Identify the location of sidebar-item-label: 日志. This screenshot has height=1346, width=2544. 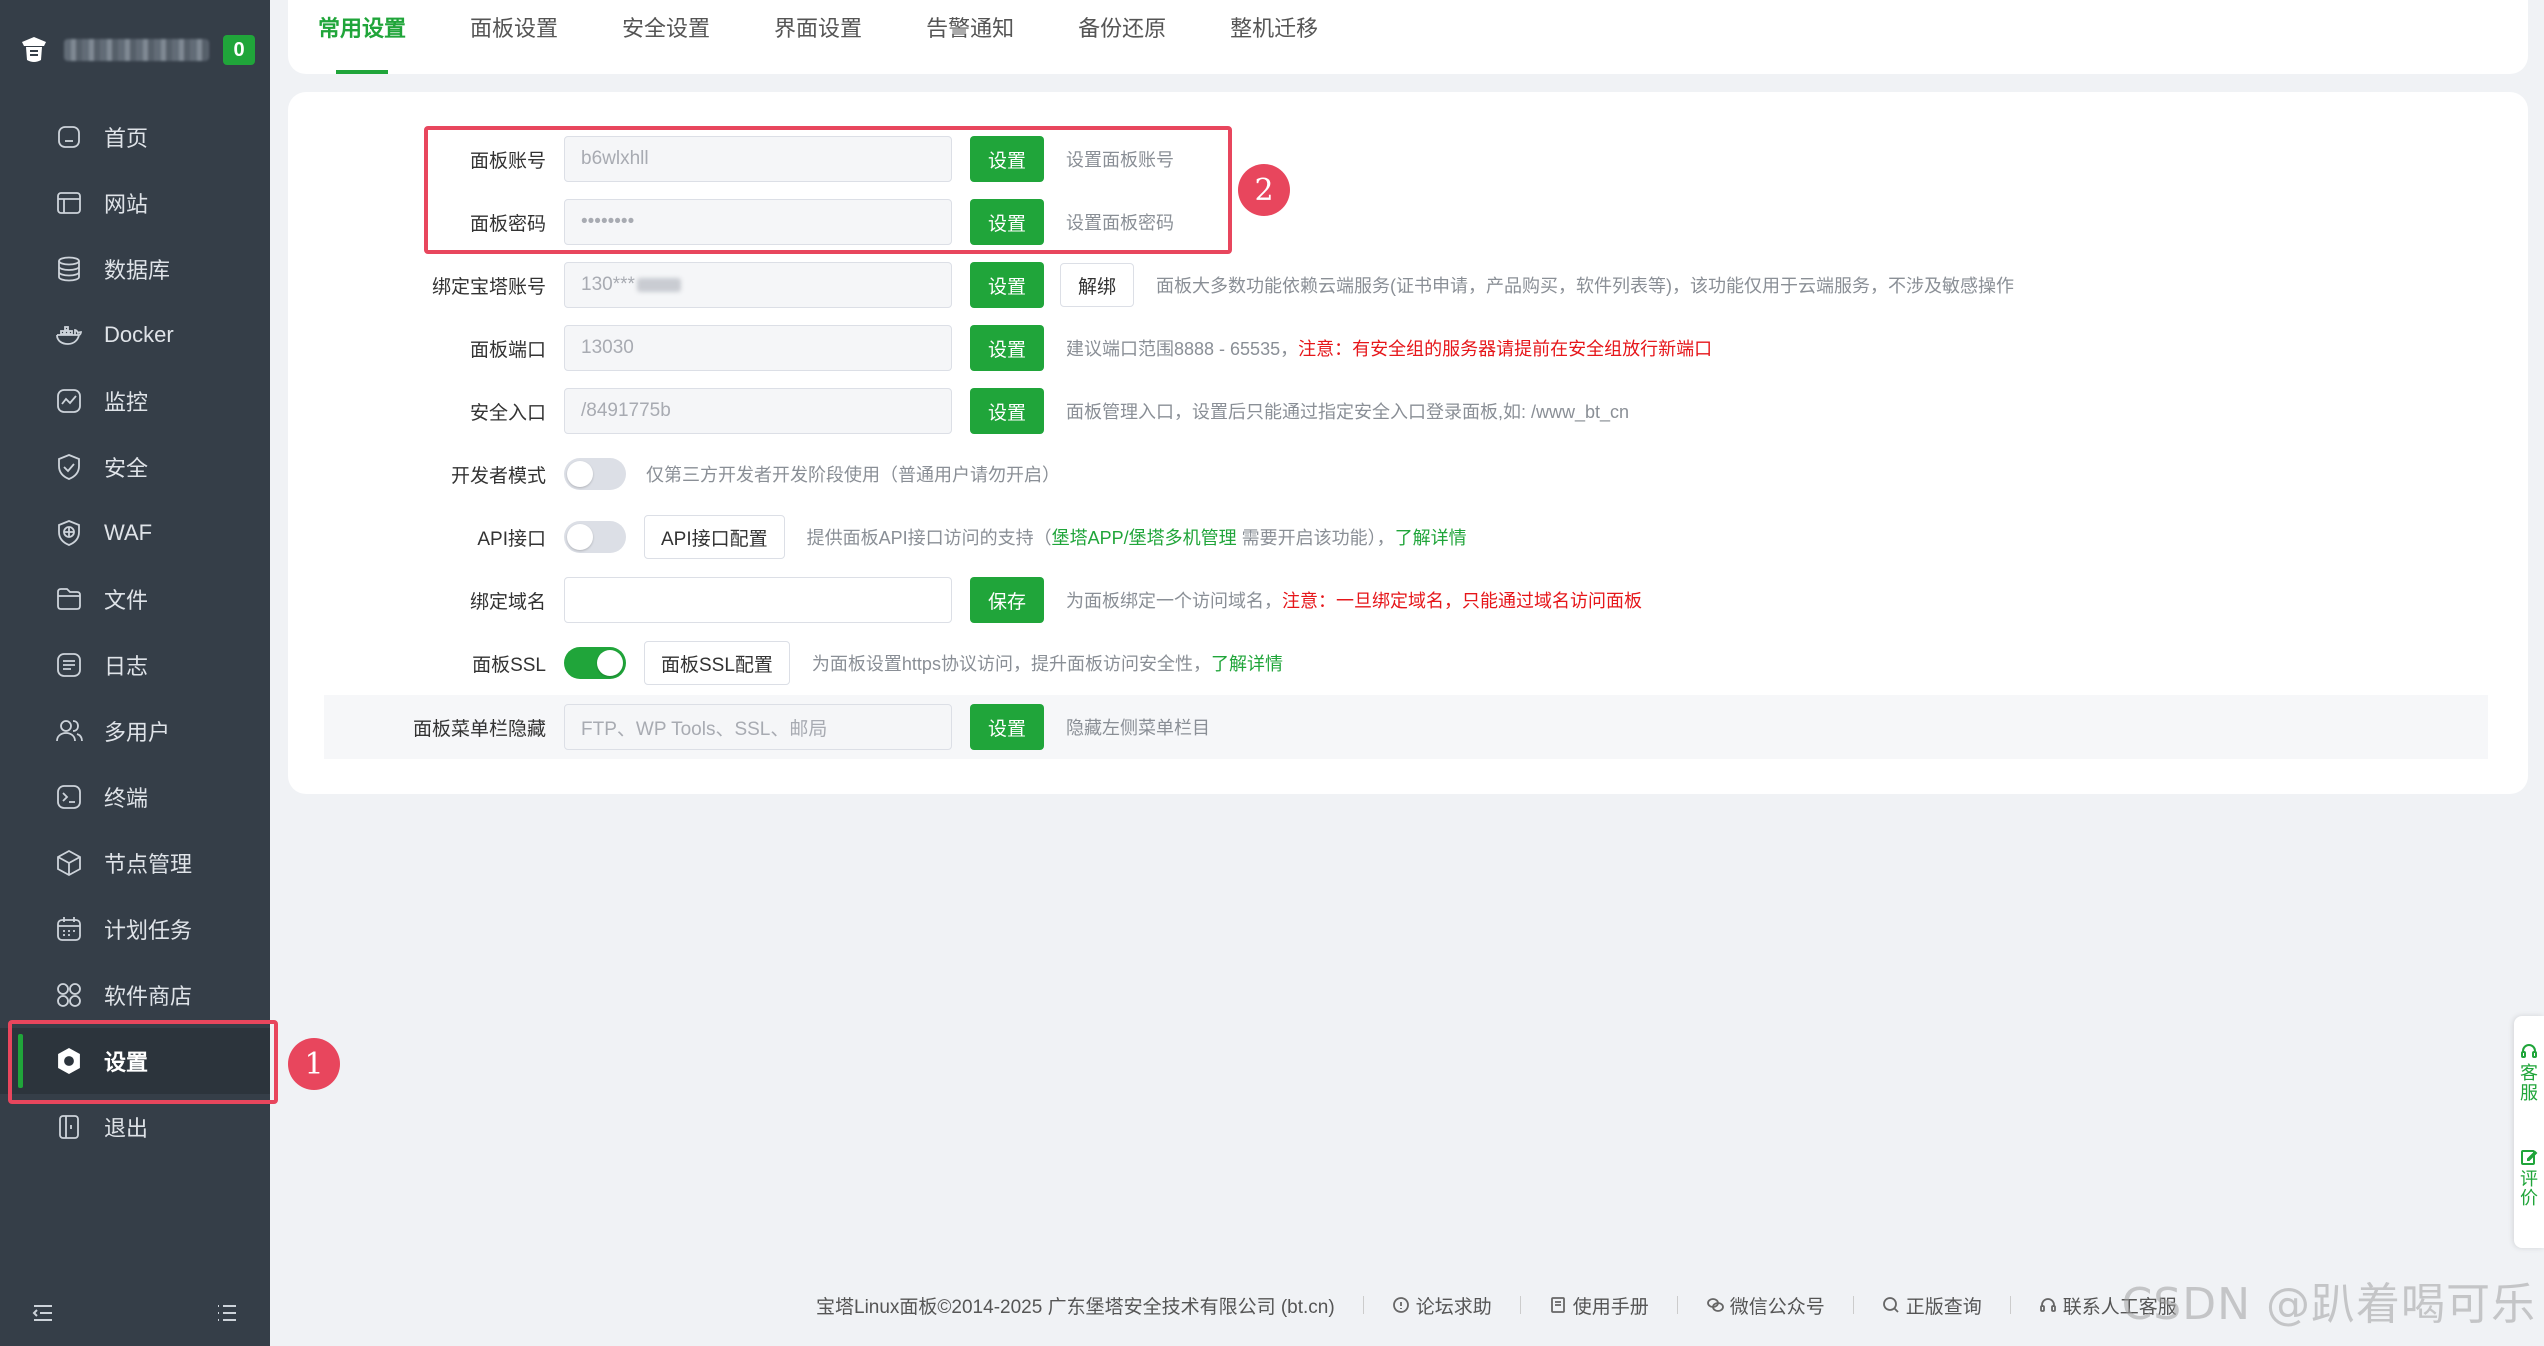
(126, 666).